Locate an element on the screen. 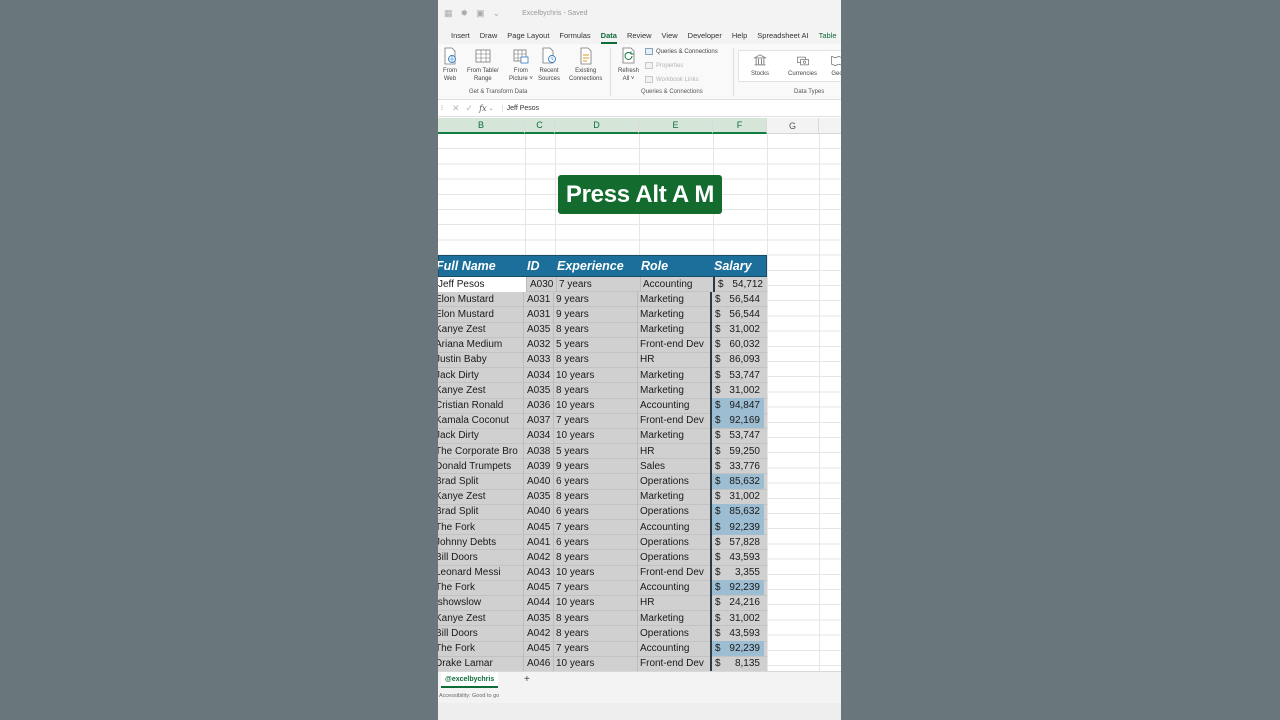  cell-id: A038 is located at coordinates (538, 451).